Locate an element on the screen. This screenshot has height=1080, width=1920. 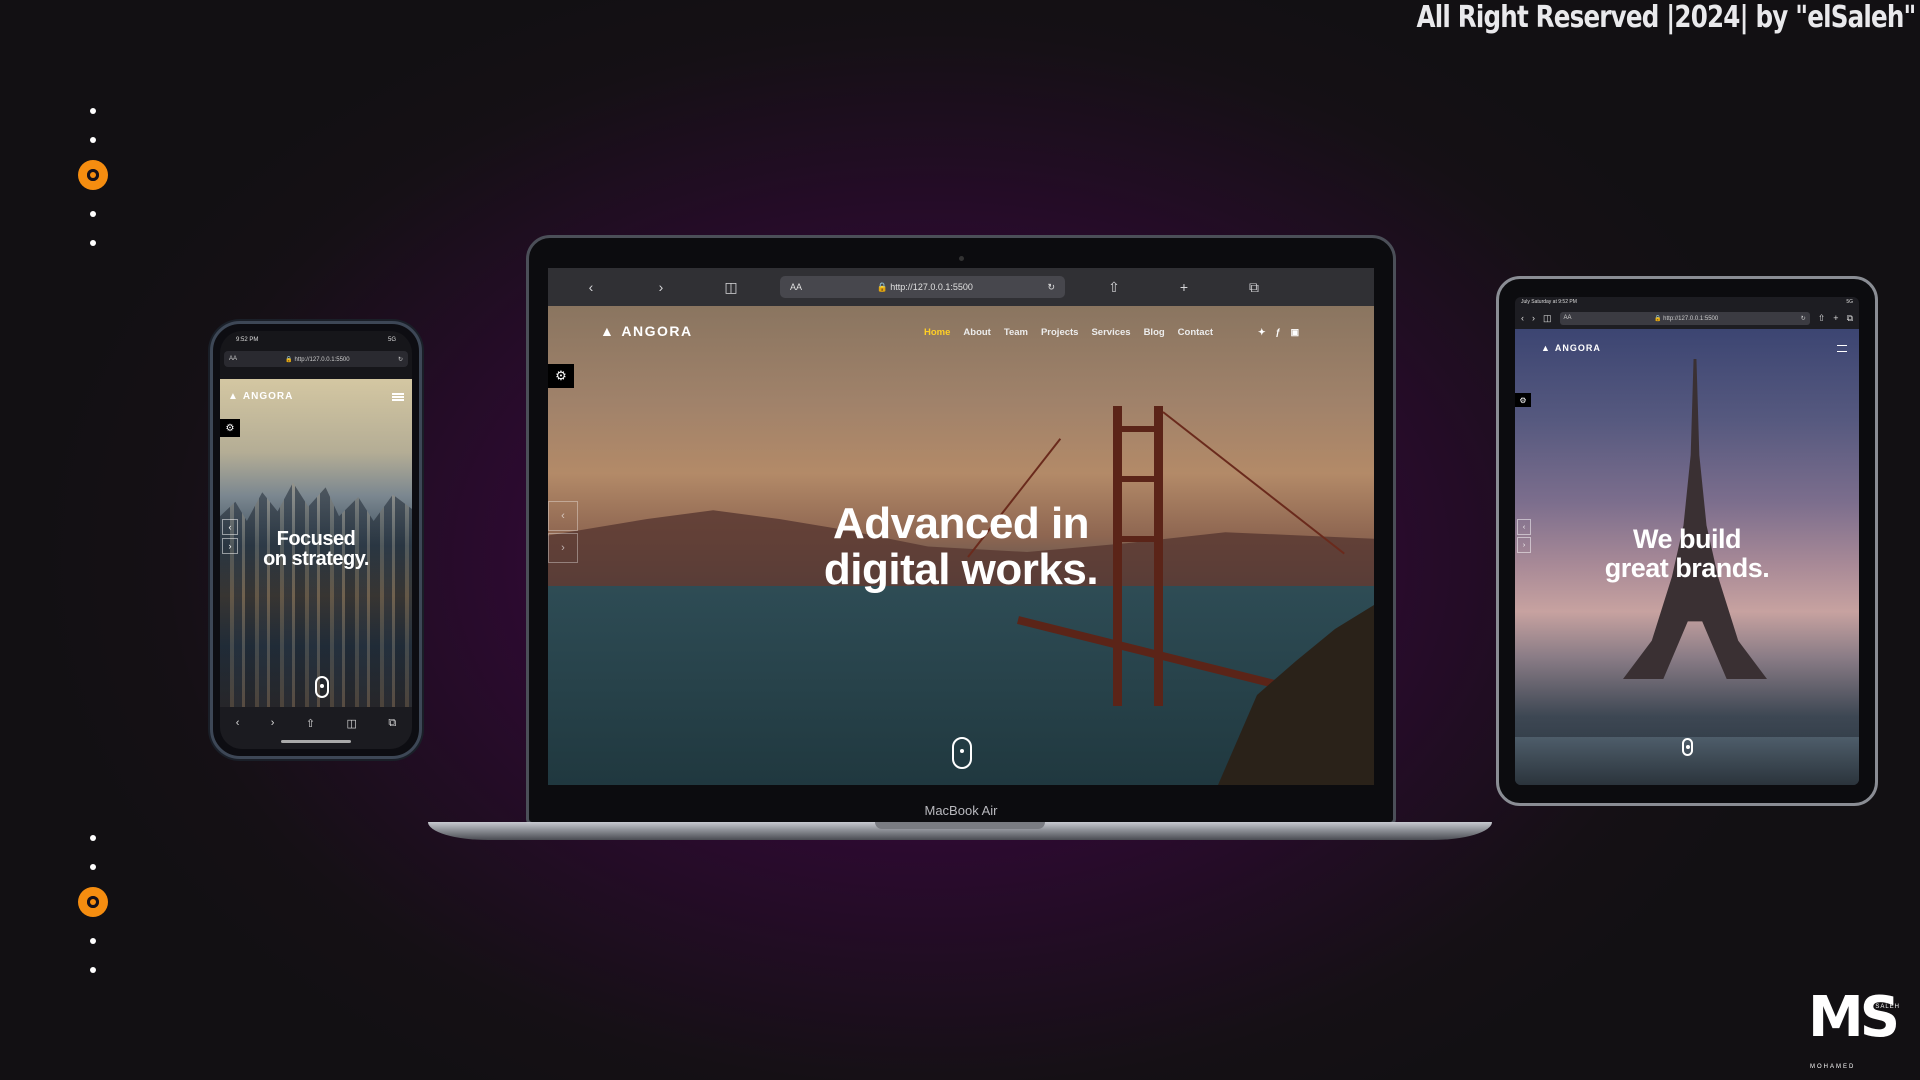
nav-item-services: Services is located at coordinates (1110, 332).